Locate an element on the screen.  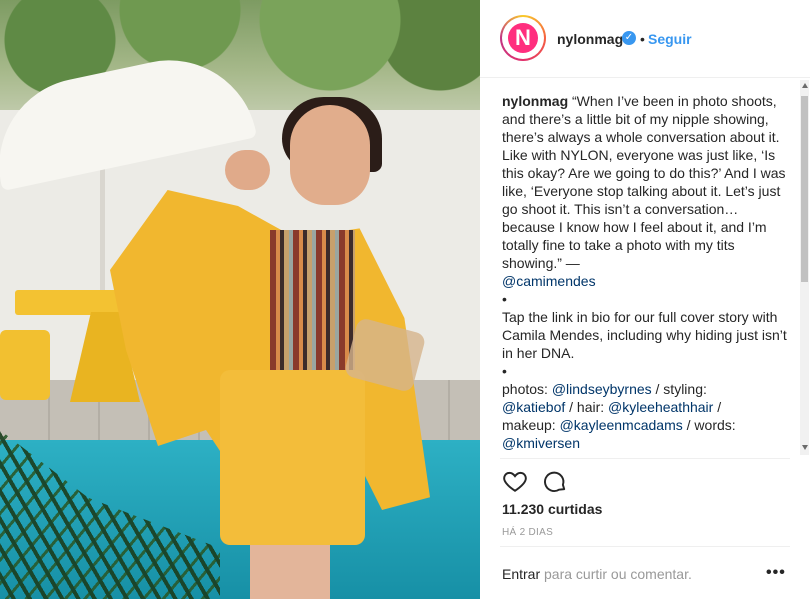
credits-makeup-label: makeup: is located at coordinates (531, 425).